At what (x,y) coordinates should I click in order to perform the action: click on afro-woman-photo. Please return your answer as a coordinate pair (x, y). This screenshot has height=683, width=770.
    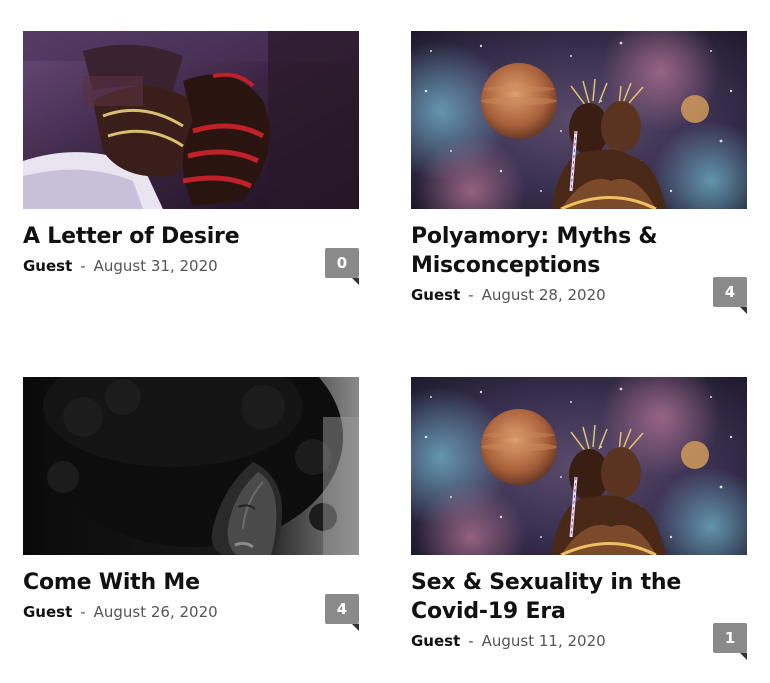
    Looking at the image, I should click on (191, 466).